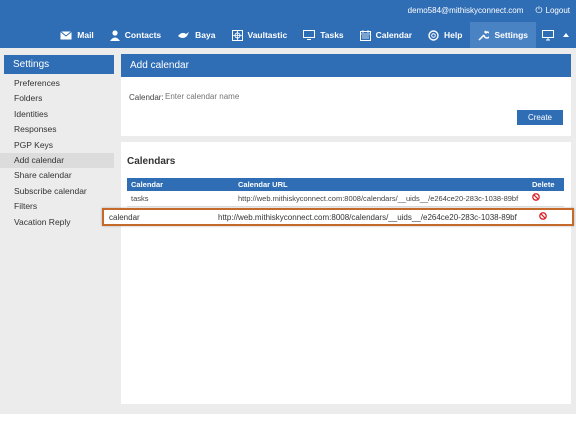 This screenshot has height=432, width=576. I want to click on vaultastic-icon, so click(237, 35).